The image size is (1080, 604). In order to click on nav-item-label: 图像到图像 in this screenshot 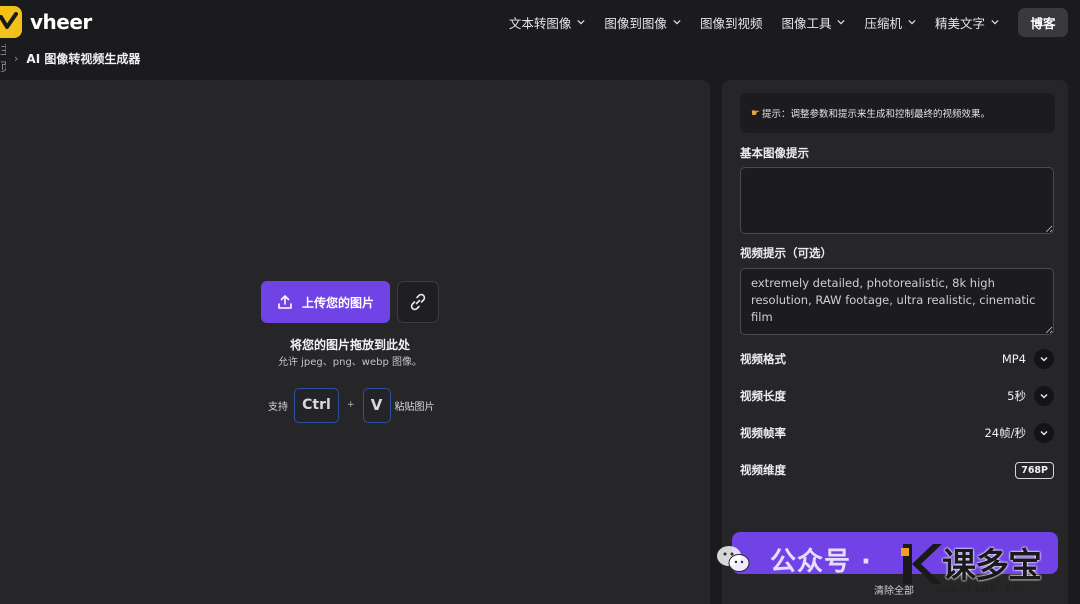, I will do `click(635, 23)`.